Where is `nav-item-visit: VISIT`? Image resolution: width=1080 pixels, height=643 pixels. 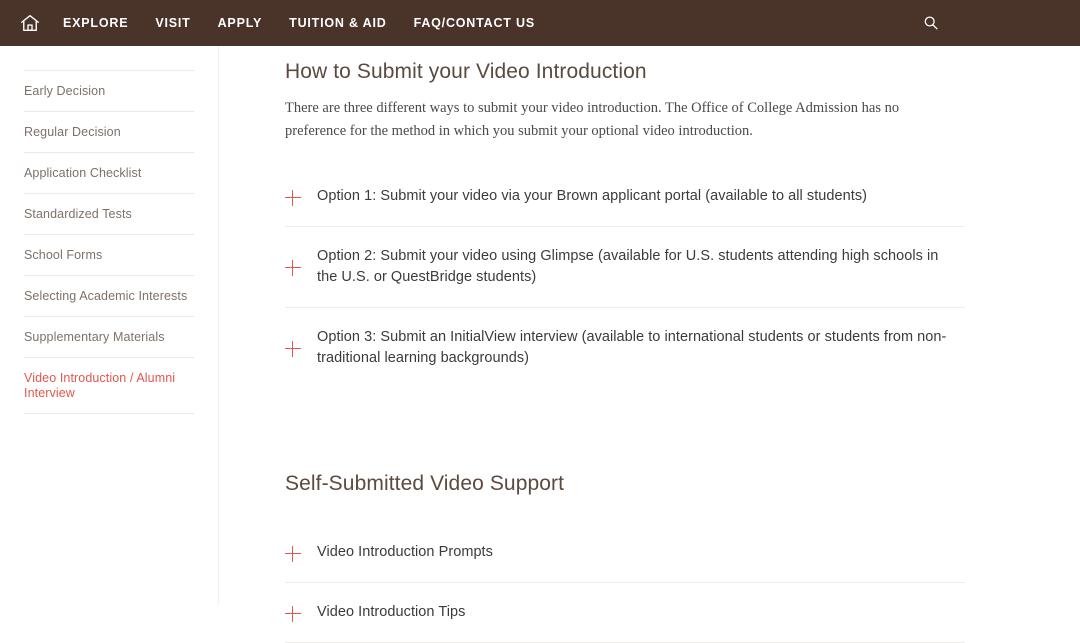
nav-item-visit: VISIT is located at coordinates (172, 23).